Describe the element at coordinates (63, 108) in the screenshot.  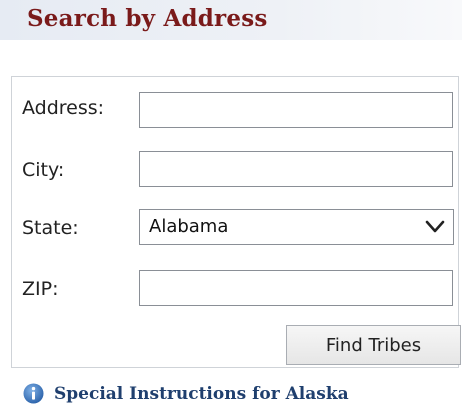
I see `address-label: Address:` at that location.